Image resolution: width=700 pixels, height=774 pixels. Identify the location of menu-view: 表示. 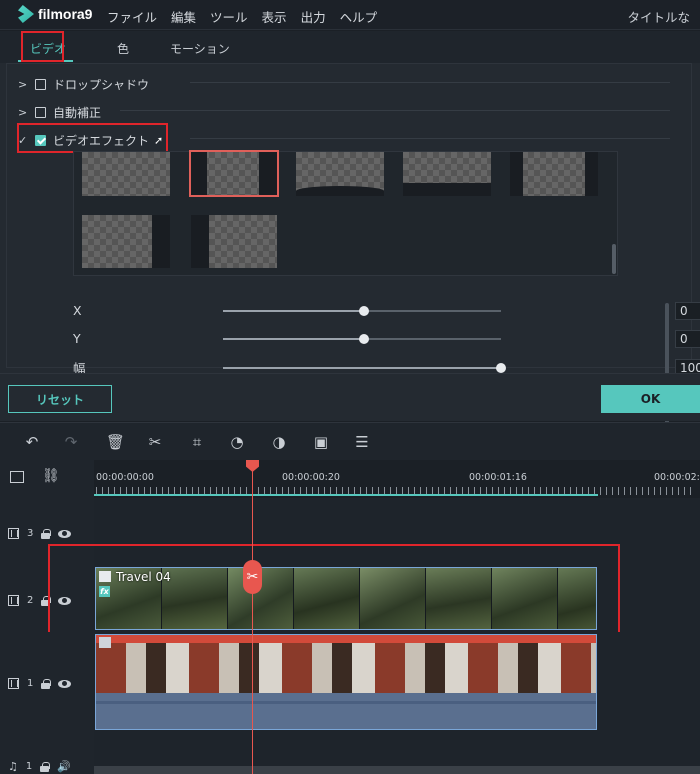
(274, 16).